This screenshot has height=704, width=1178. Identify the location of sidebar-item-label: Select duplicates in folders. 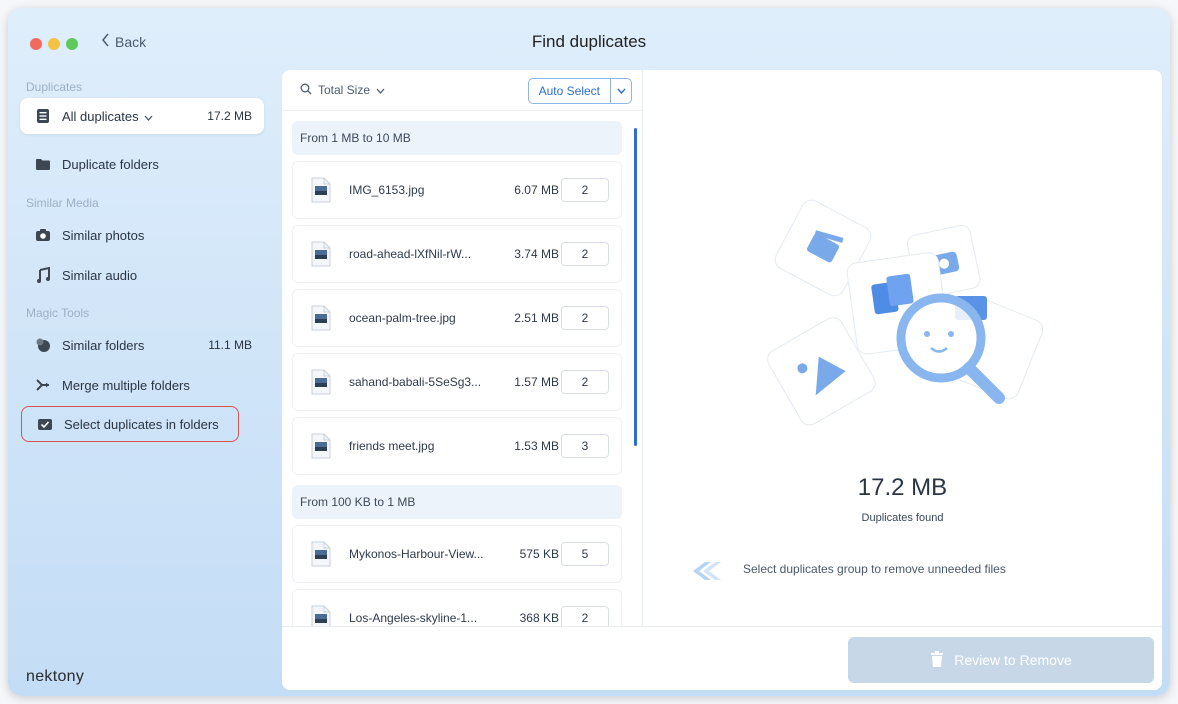
(141, 424).